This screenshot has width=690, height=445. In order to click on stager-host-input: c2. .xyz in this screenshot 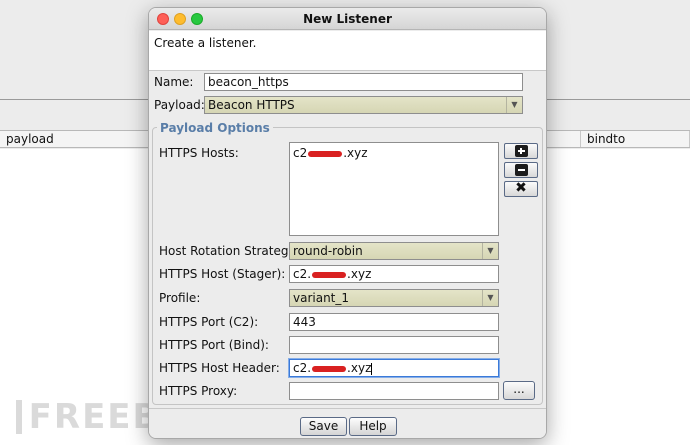, I will do `click(394, 274)`.